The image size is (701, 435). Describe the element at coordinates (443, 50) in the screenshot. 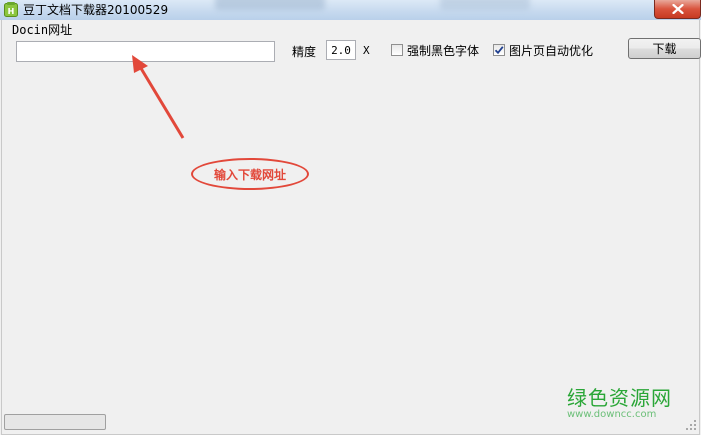

I see `force-black-font-label: 强制黑色字体` at that location.